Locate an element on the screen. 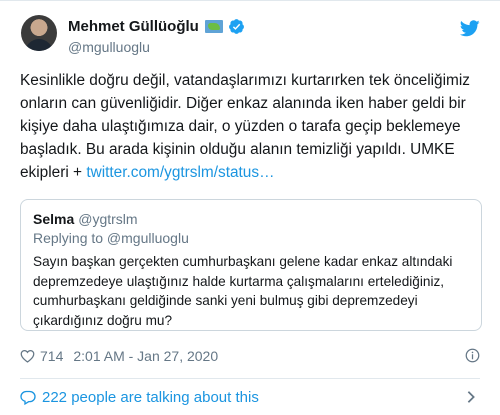 This screenshot has width=500, height=415. author-block: Mehmet Güllüoğlu @mgulluoglu is located at coordinates (156, 36).